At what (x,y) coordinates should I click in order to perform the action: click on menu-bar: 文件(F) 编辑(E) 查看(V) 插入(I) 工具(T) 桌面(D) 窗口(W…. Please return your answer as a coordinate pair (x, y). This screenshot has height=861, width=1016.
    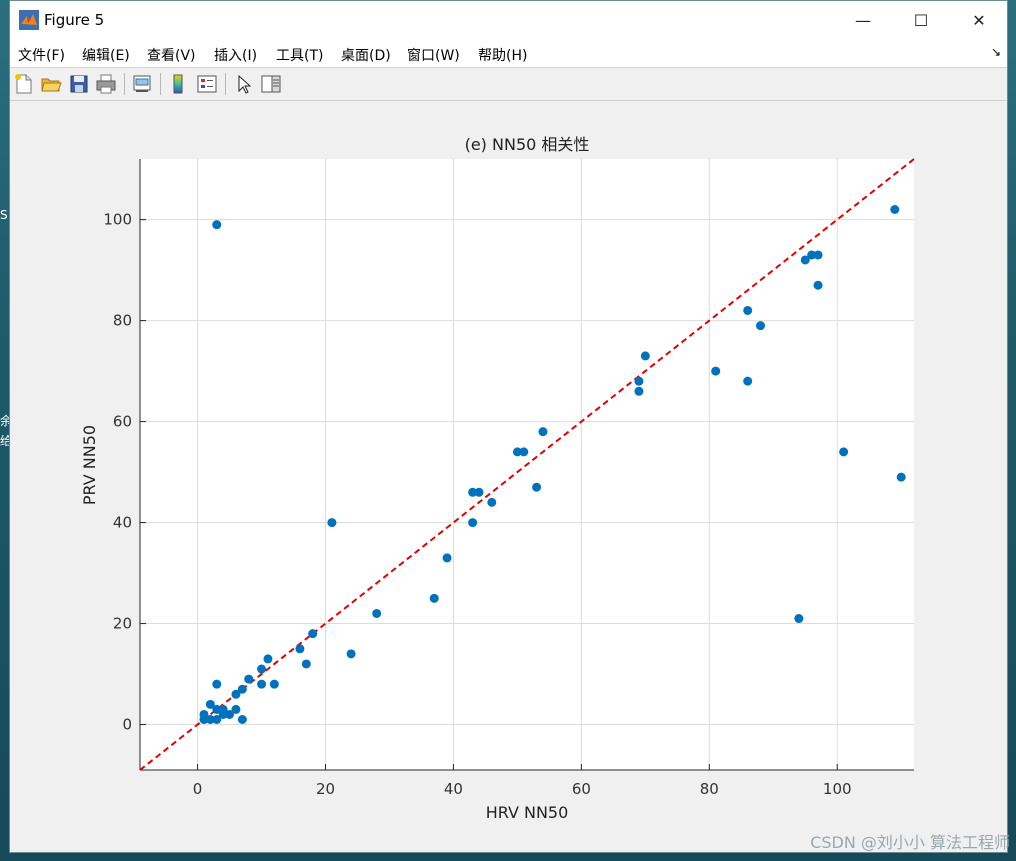
    Looking at the image, I should click on (508, 53).